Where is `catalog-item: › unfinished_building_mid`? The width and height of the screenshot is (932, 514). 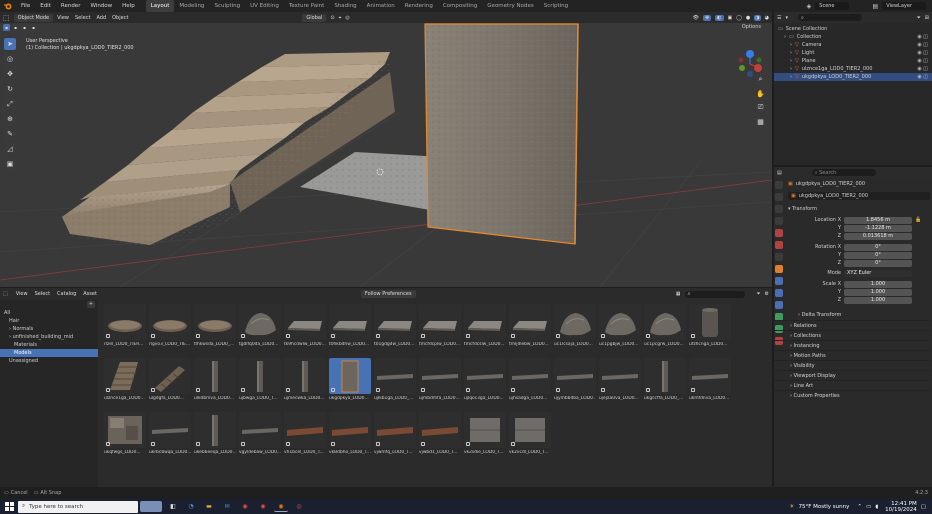
catalog-item: › unfinished_building_mid is located at coordinates (49, 337).